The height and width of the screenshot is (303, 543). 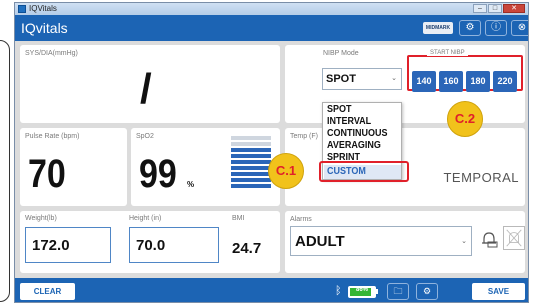 I want to click on temp-mode-value: TEMPORAL, so click(x=481, y=177).